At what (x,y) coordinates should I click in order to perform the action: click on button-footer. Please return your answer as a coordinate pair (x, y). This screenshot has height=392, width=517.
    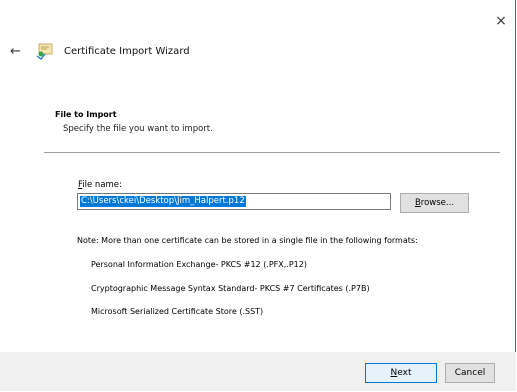
    Looking at the image, I should click on (258, 371).